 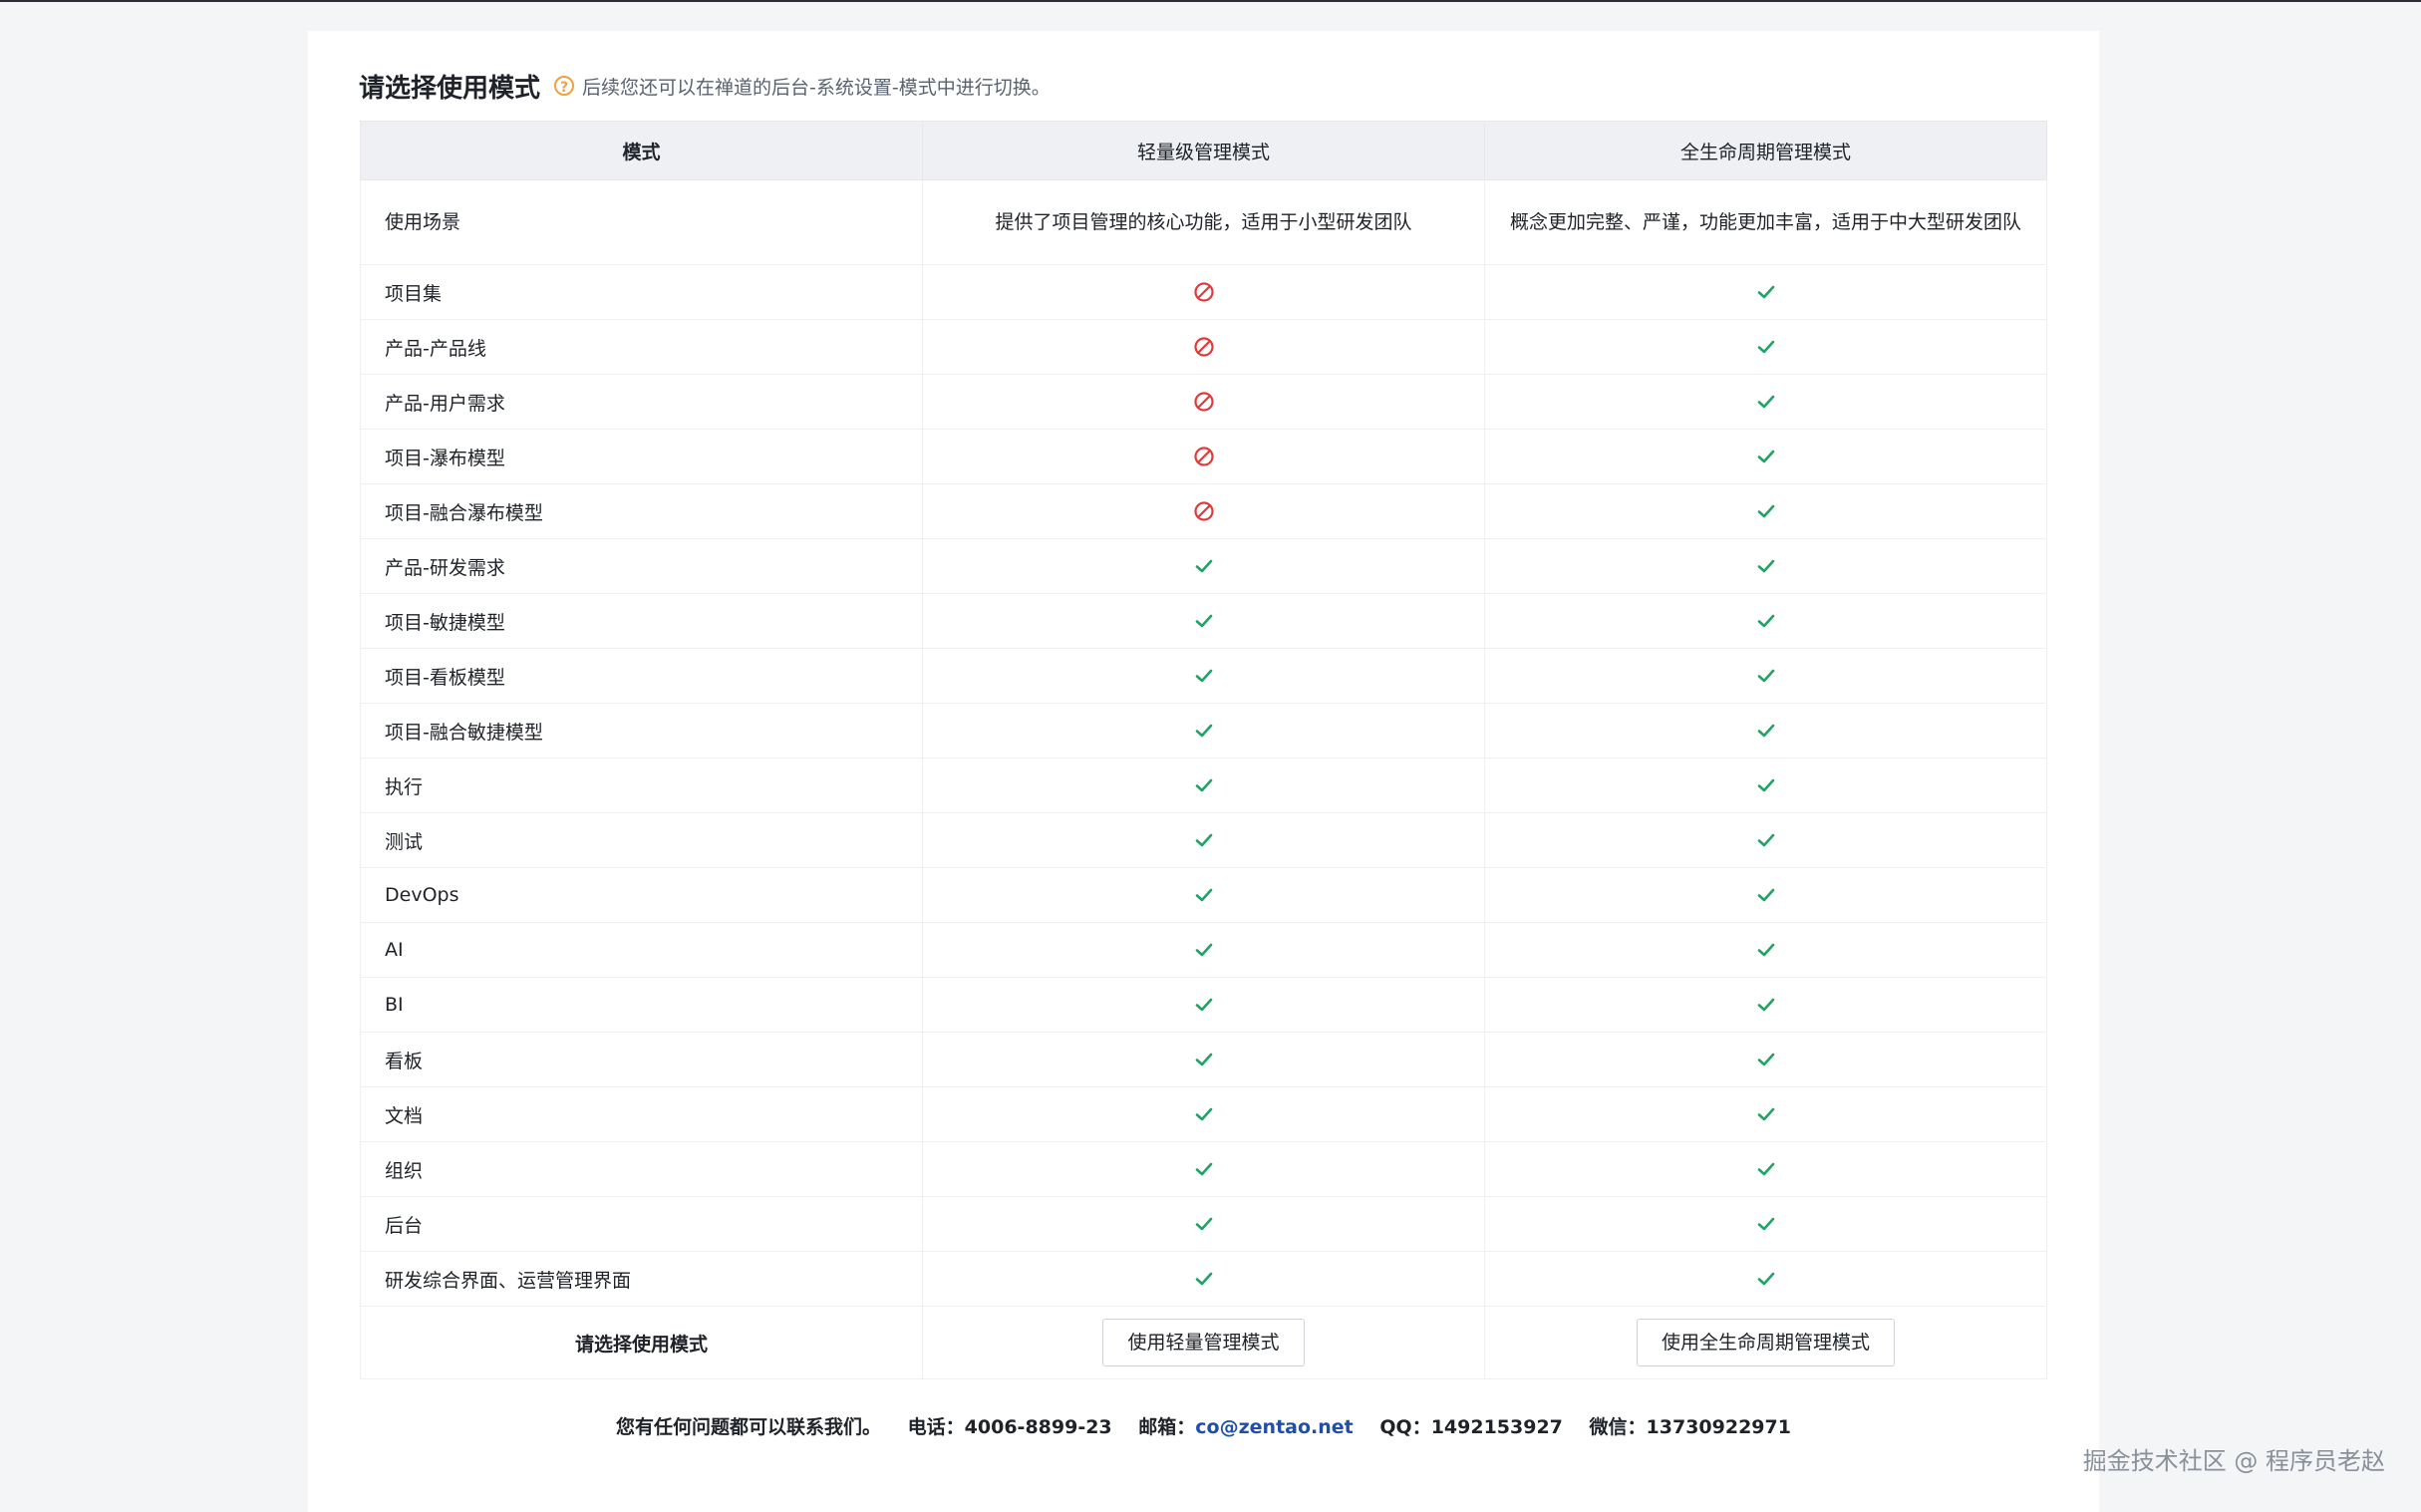 I want to click on light-action-cell: 使用轻量管理模式, so click(x=1203, y=1342).